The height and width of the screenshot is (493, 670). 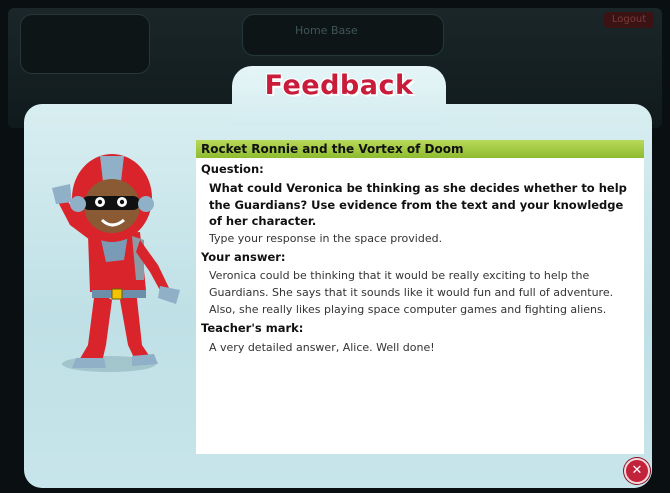 I want to click on close-button: ✕, so click(x=637, y=471).